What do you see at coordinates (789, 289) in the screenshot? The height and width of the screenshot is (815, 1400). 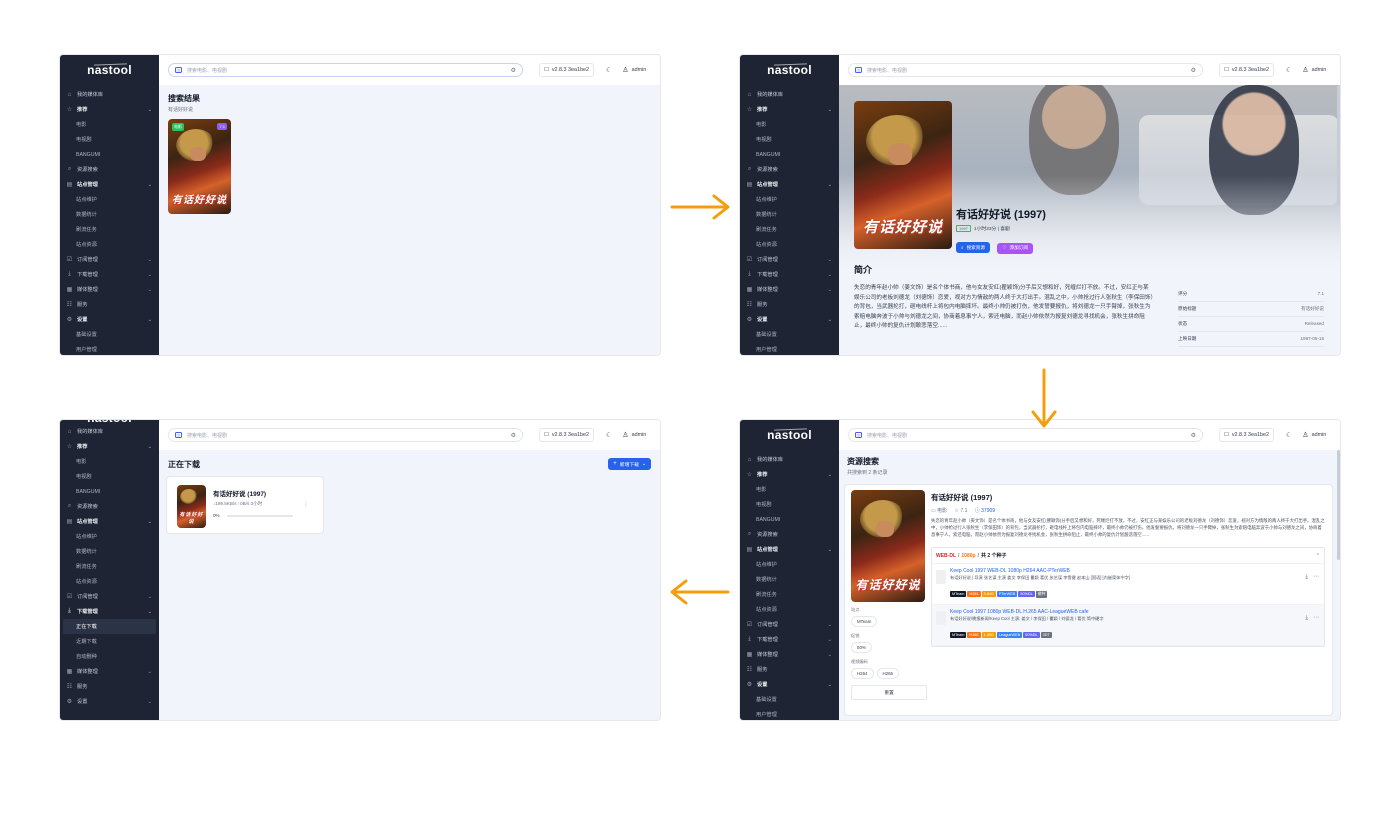 I see `sidebar-item: ▦ 媒体整理 ⌄` at bounding box center [789, 289].